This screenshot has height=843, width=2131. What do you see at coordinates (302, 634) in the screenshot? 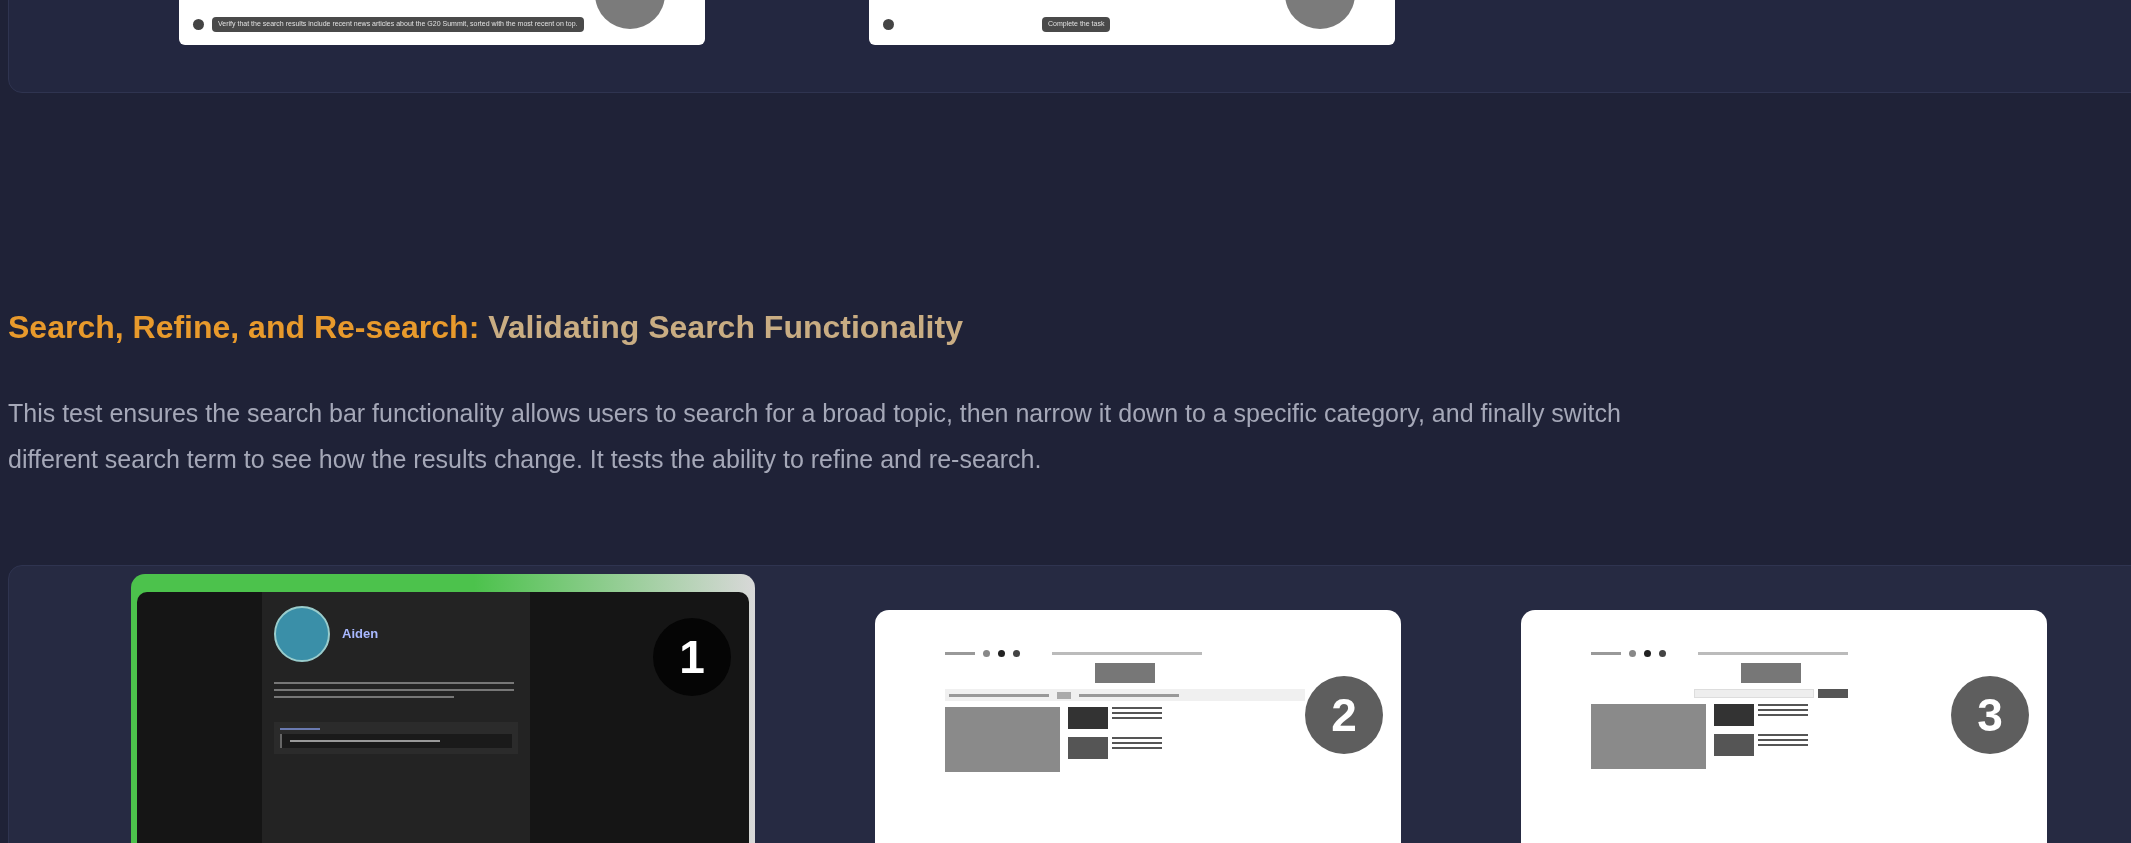
I see `avatar-icon` at bounding box center [302, 634].